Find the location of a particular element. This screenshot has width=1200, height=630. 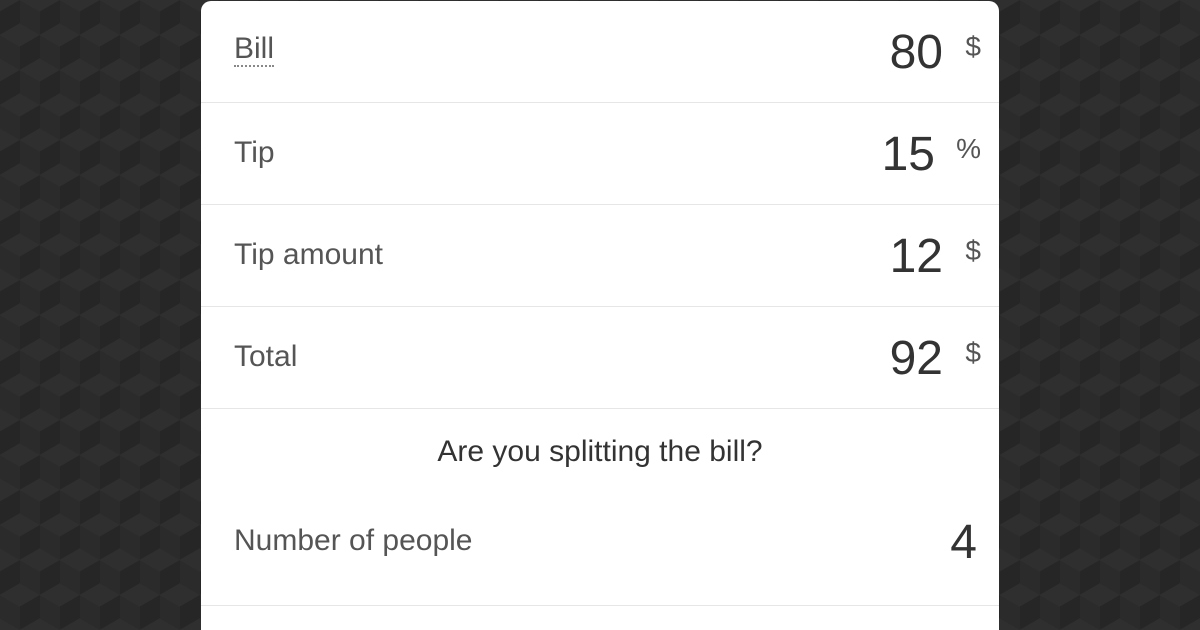

tip-row: Tip 15 % is located at coordinates (600, 154).